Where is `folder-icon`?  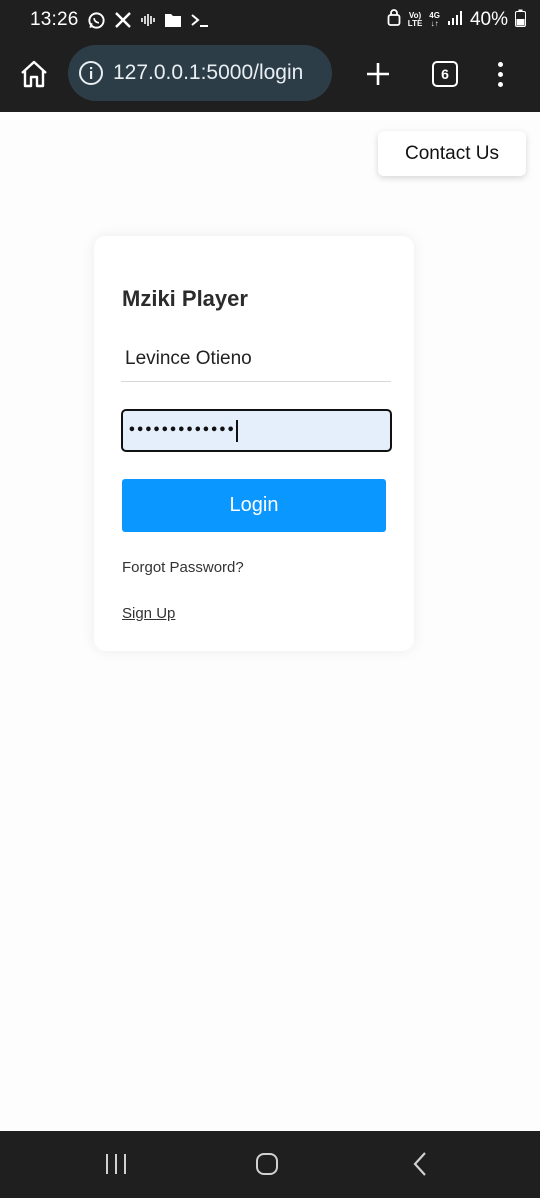
folder-icon is located at coordinates (173, 20).